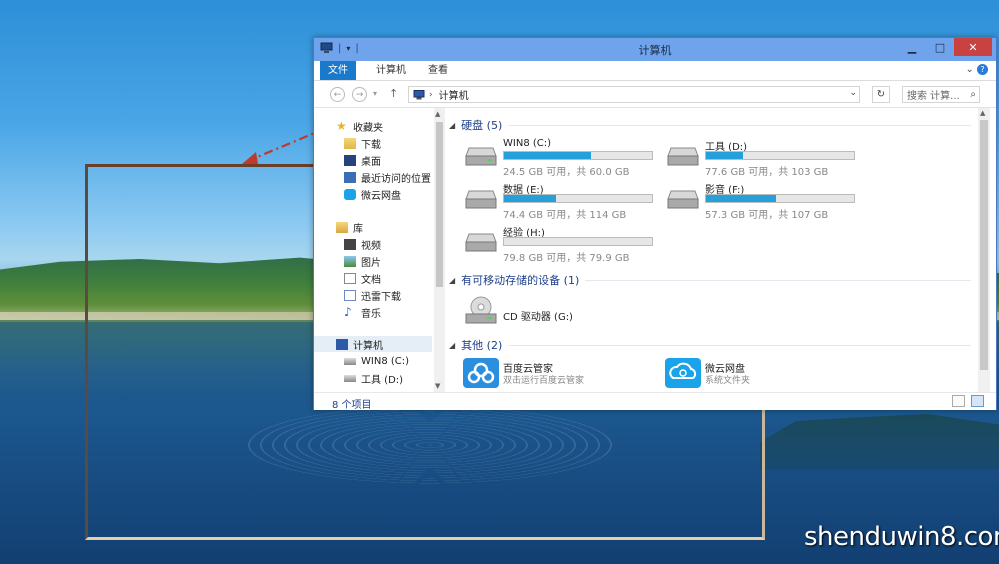 The width and height of the screenshot is (999, 564). I want to click on drive-f: 影音 (F:) 57.3 GB 可用，共 107 GB, so click(765, 201).